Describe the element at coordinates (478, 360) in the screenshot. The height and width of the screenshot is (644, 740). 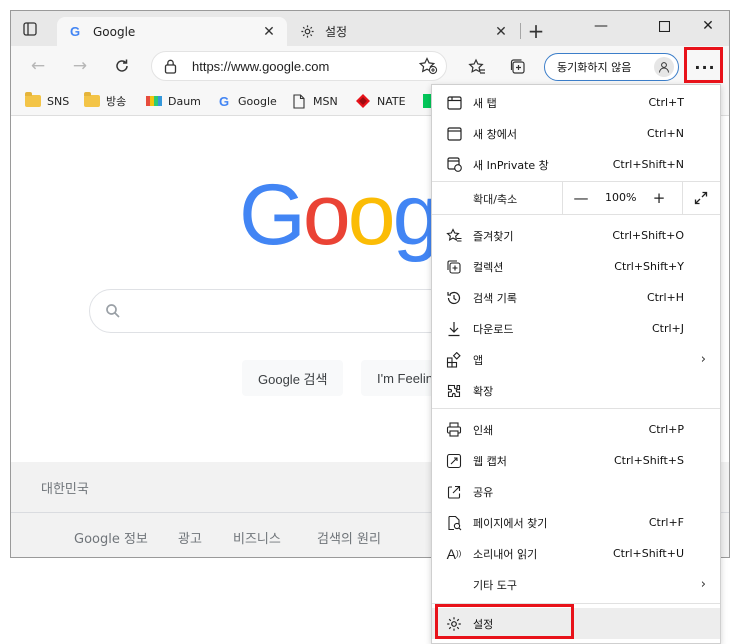
I see `menu-label: 앱` at that location.